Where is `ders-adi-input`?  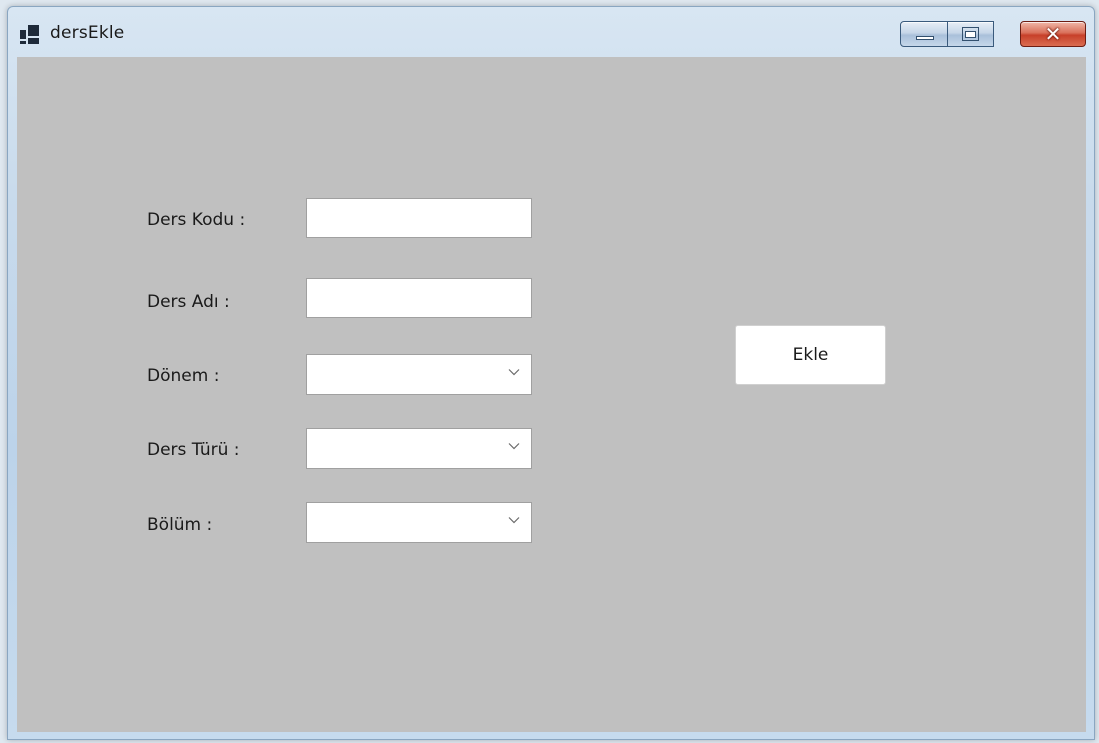
ders-adi-input is located at coordinates (419, 298).